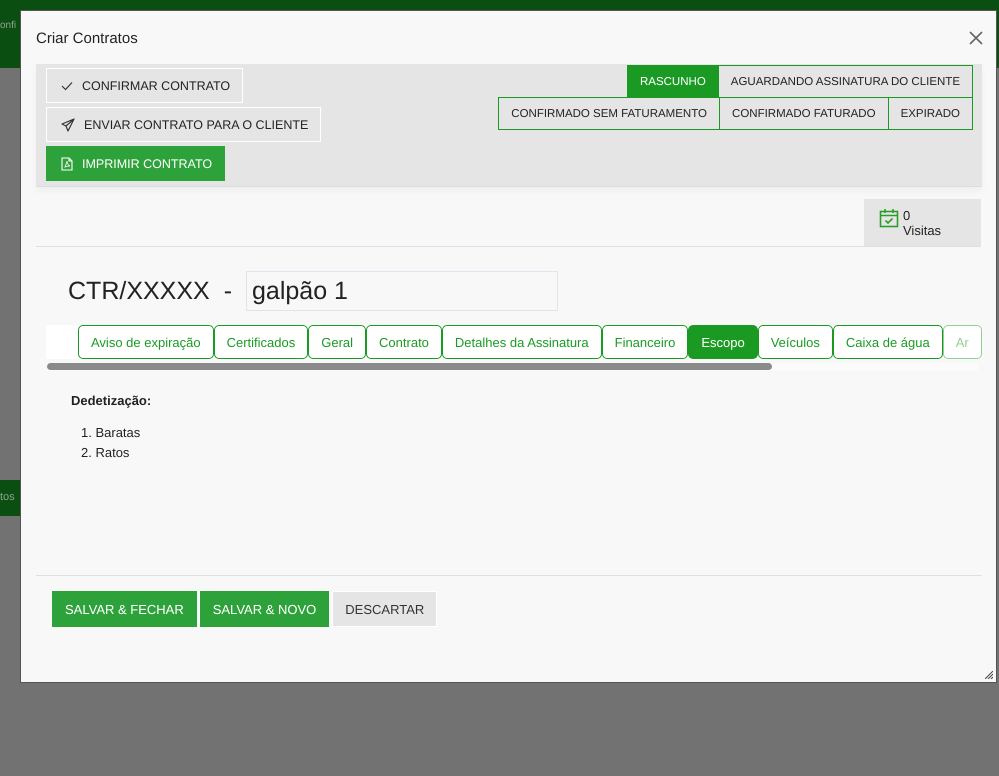 Image resolution: width=999 pixels, height=776 pixels. What do you see at coordinates (265, 609) in the screenshot?
I see `footer-button: SALVAR & NOVO` at bounding box center [265, 609].